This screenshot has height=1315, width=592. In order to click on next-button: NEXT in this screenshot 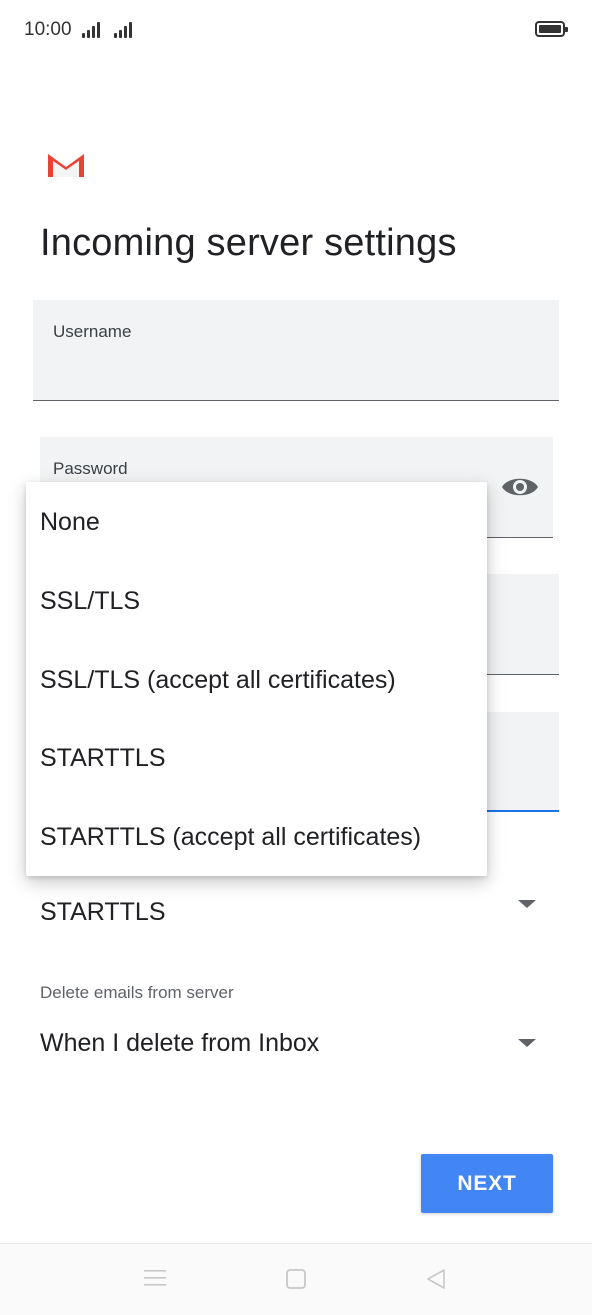, I will do `click(487, 1183)`.